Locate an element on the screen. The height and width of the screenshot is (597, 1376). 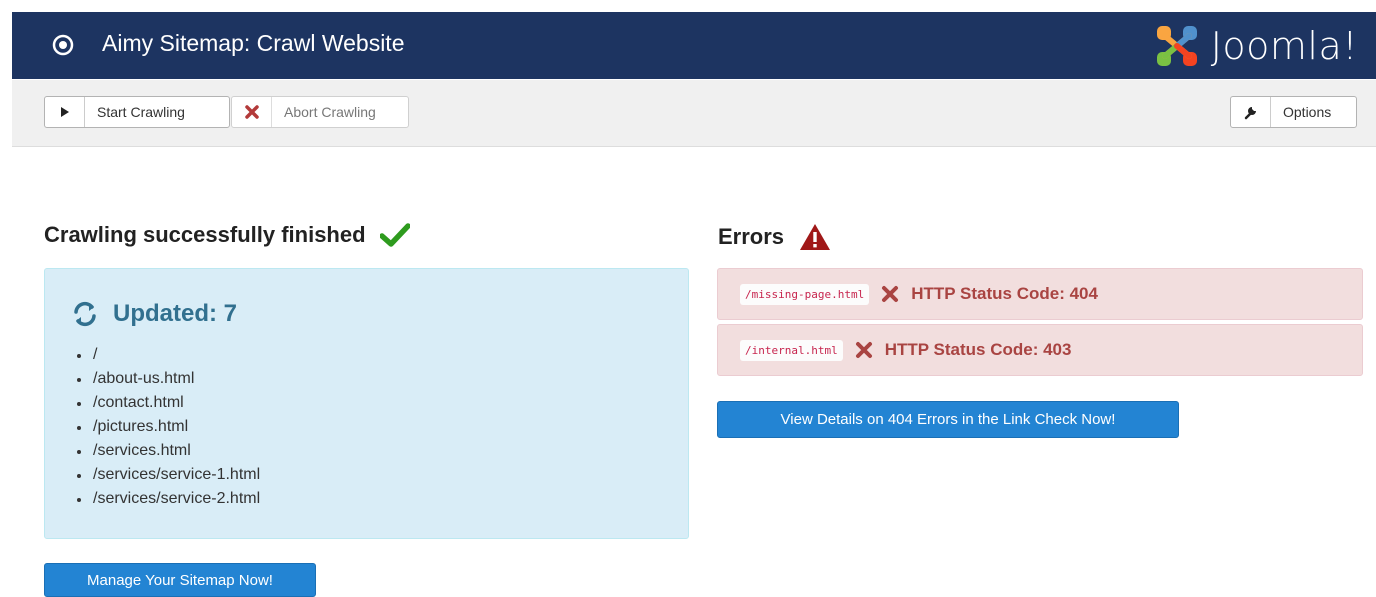
app-header: Aimy Sitemap: Crawl Website Joomla! is located at coordinates (694, 45).